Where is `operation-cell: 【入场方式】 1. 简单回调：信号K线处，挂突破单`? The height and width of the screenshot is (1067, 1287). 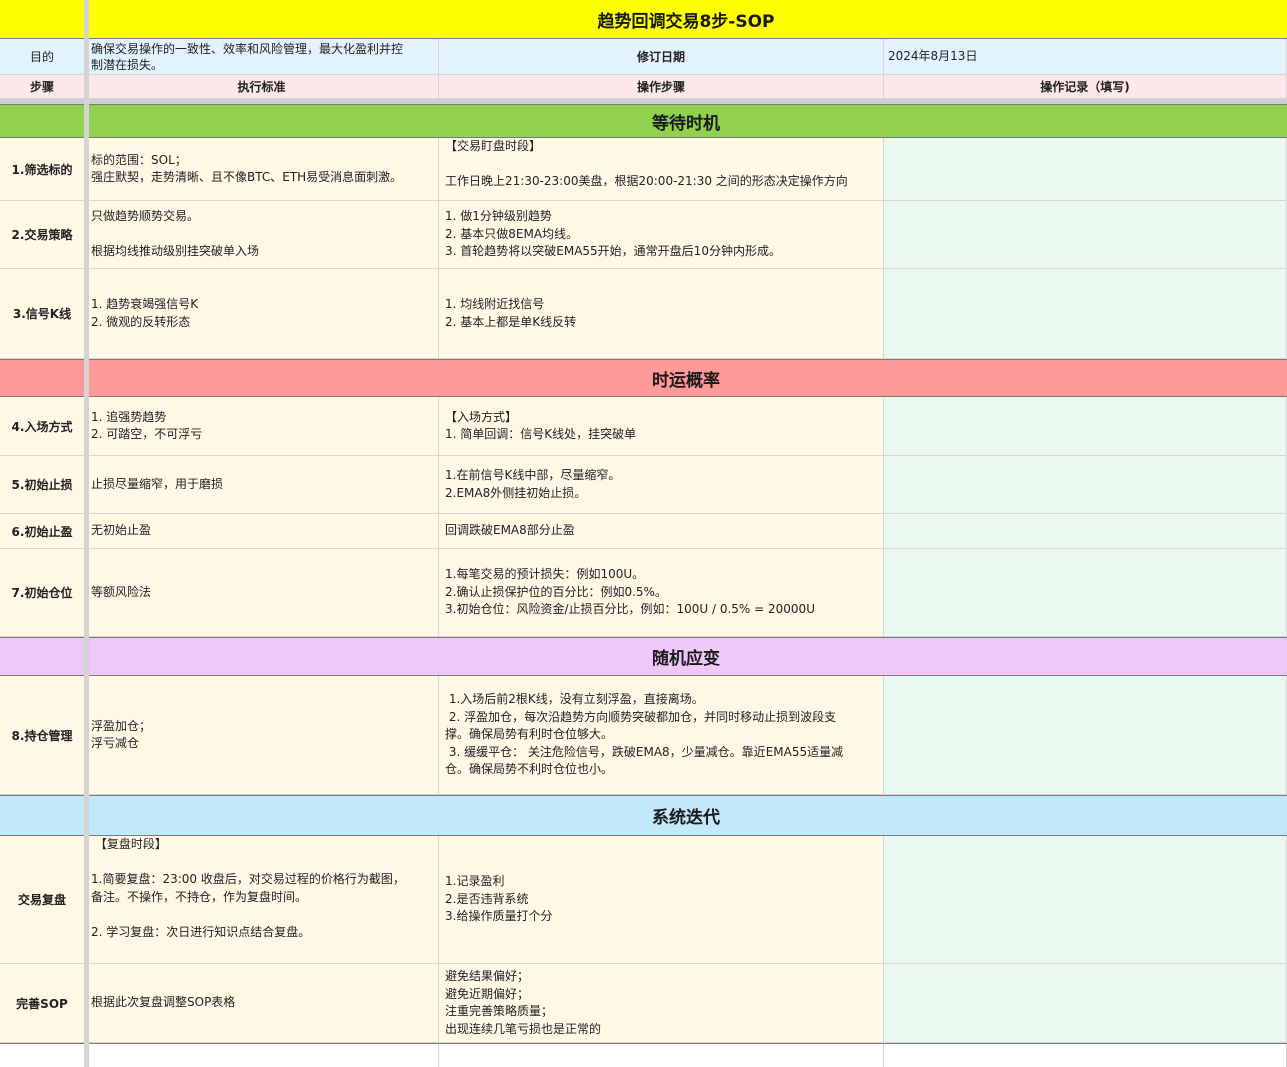 operation-cell: 【入场方式】 1. 简单回调：信号K线处，挂突破单 is located at coordinates (661, 426).